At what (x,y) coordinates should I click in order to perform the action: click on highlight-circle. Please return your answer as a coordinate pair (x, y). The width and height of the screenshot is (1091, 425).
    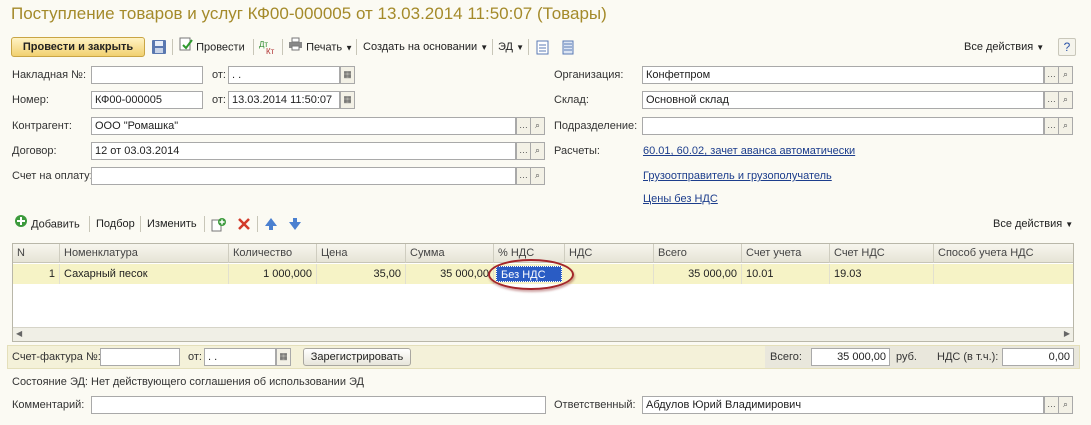
    Looking at the image, I should click on (531, 274).